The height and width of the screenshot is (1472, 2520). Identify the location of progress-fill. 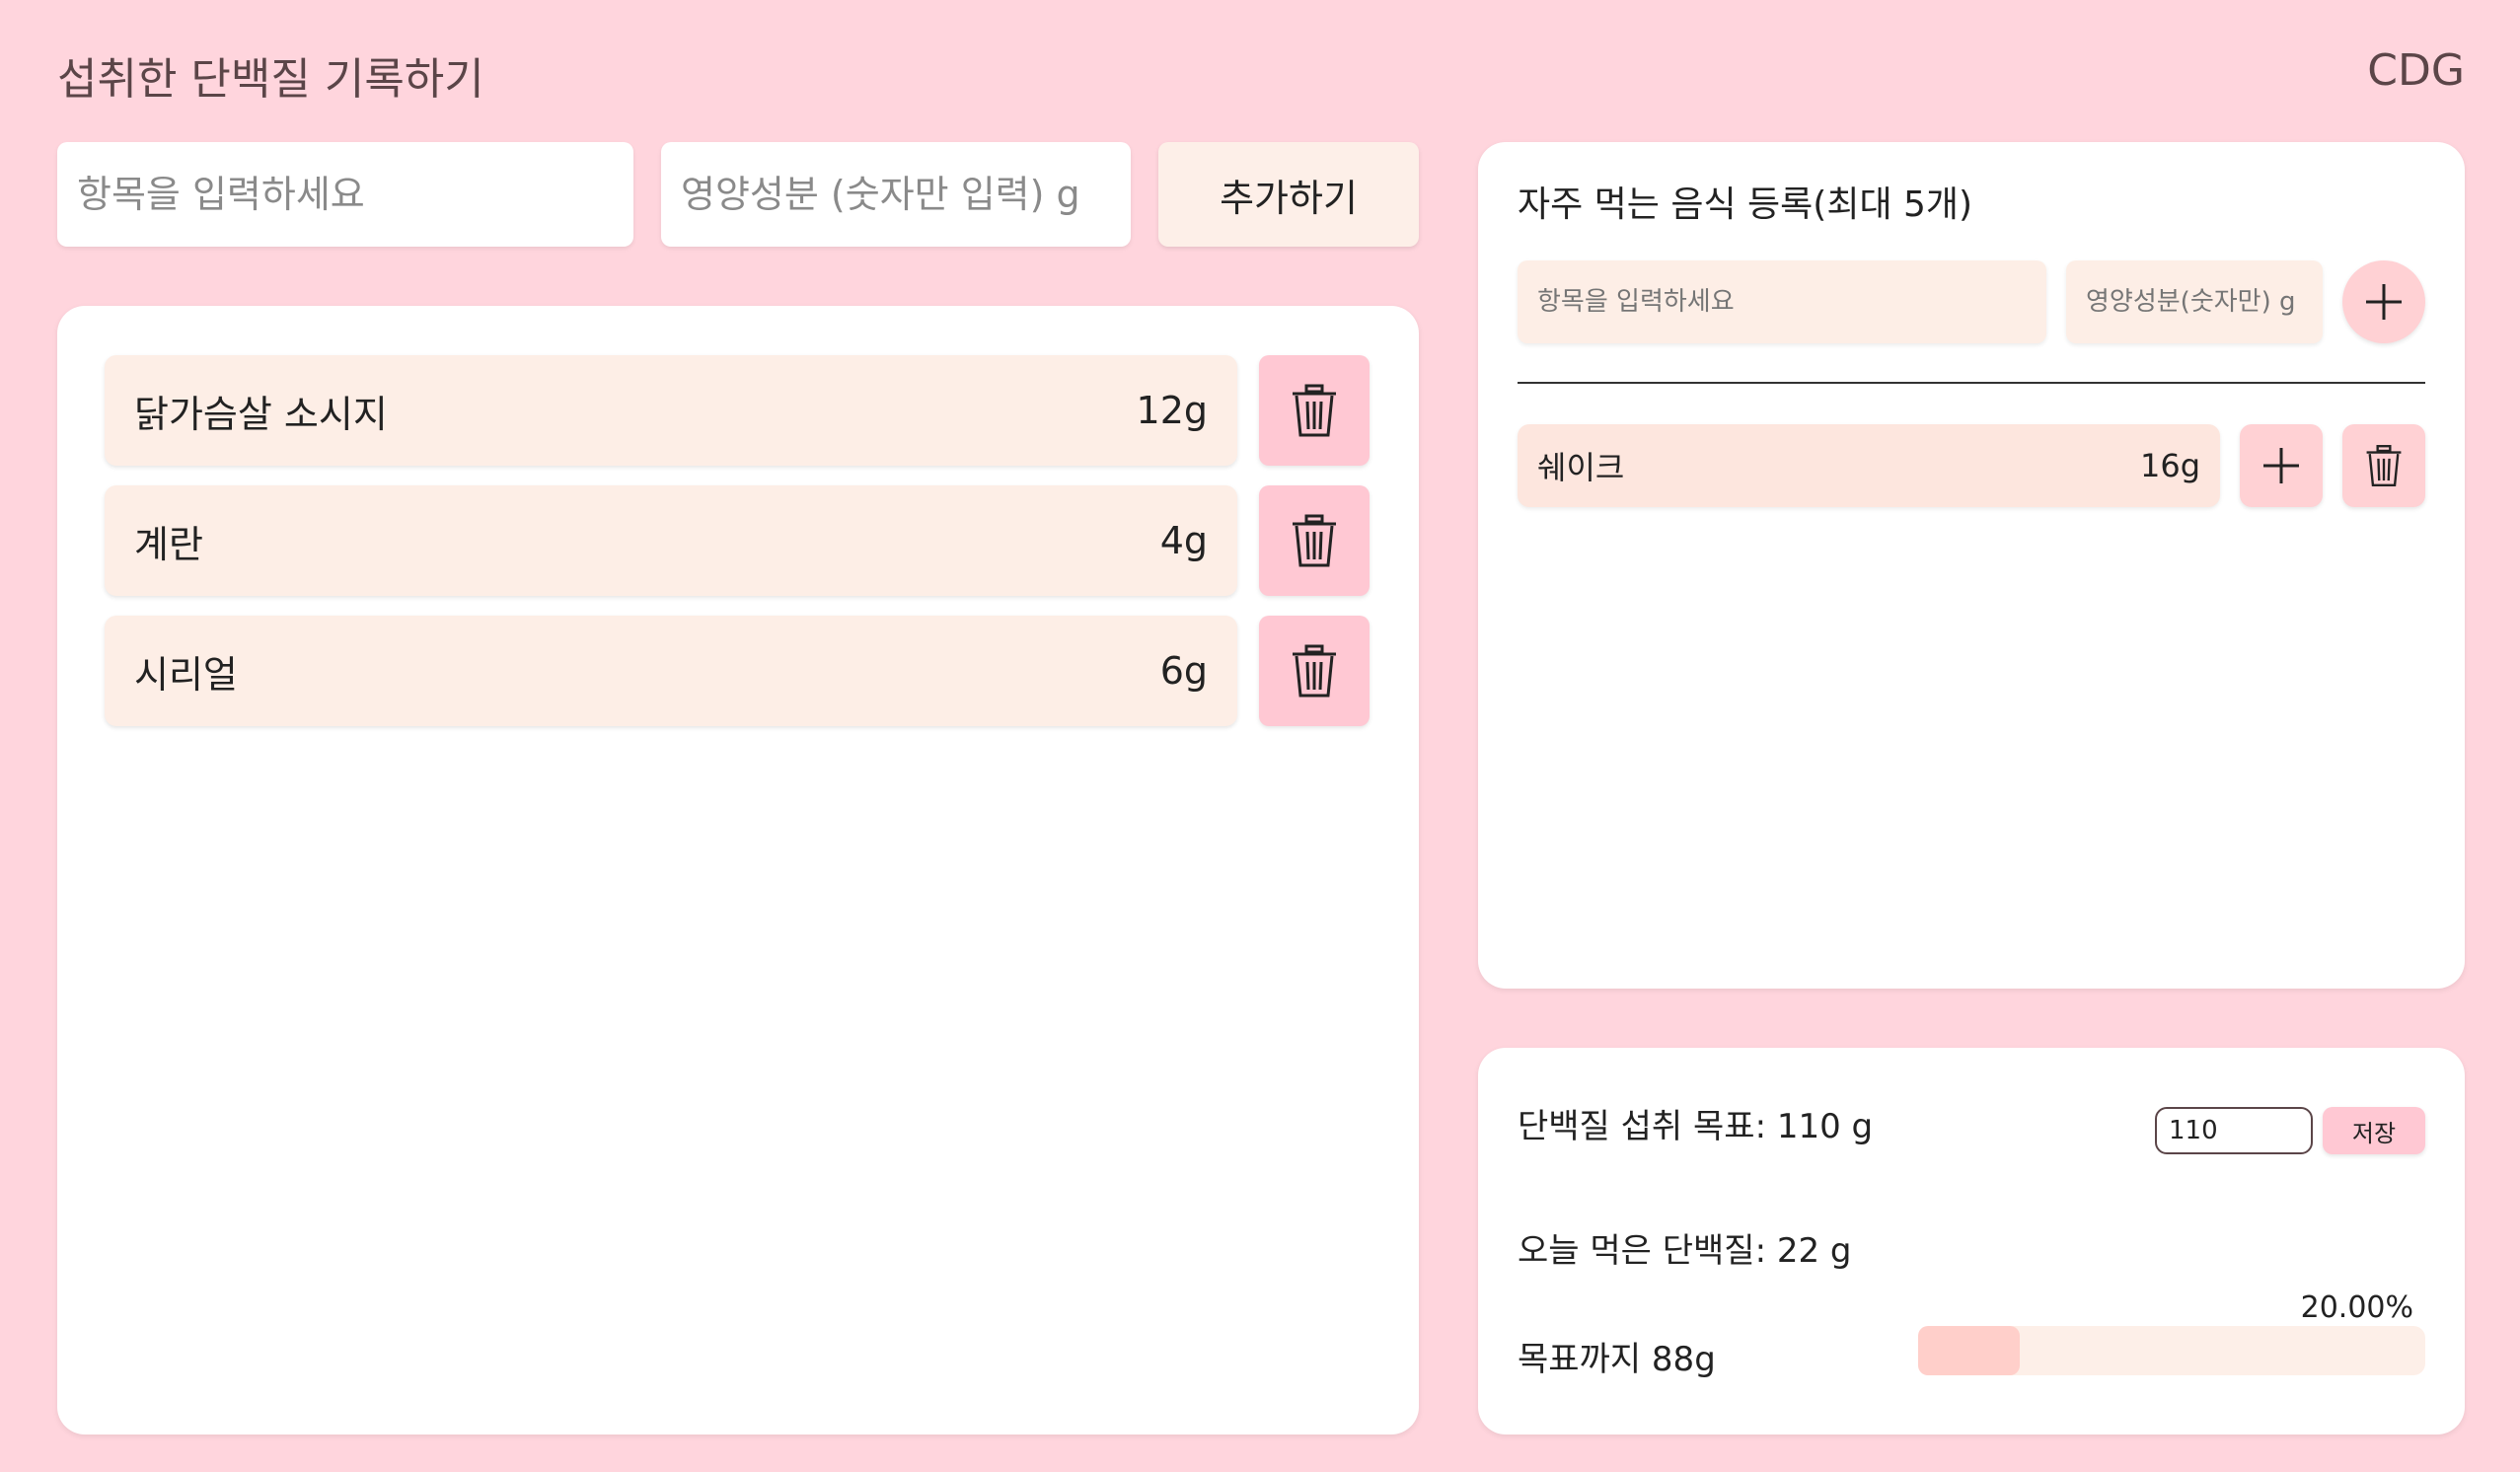
(1969, 1350).